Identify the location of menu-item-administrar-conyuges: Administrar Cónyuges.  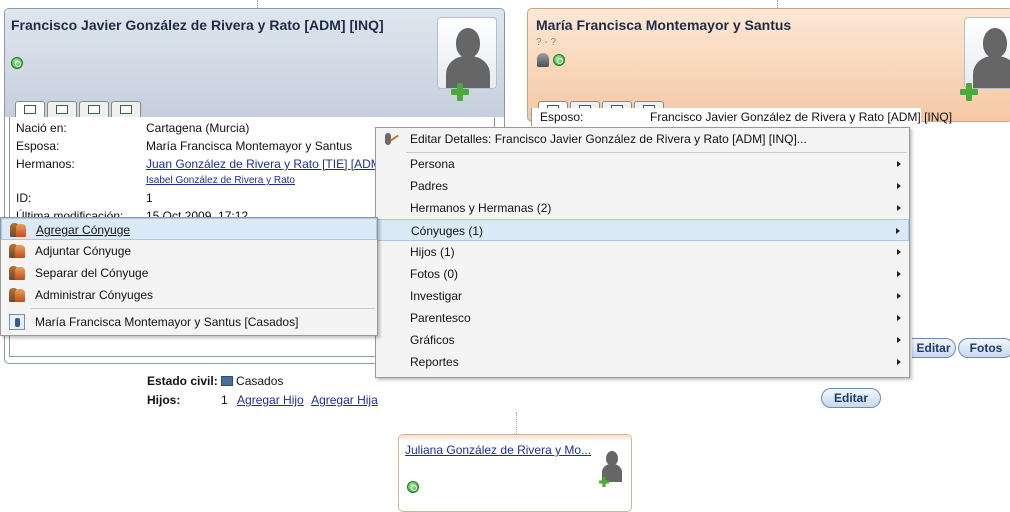
(189, 295).